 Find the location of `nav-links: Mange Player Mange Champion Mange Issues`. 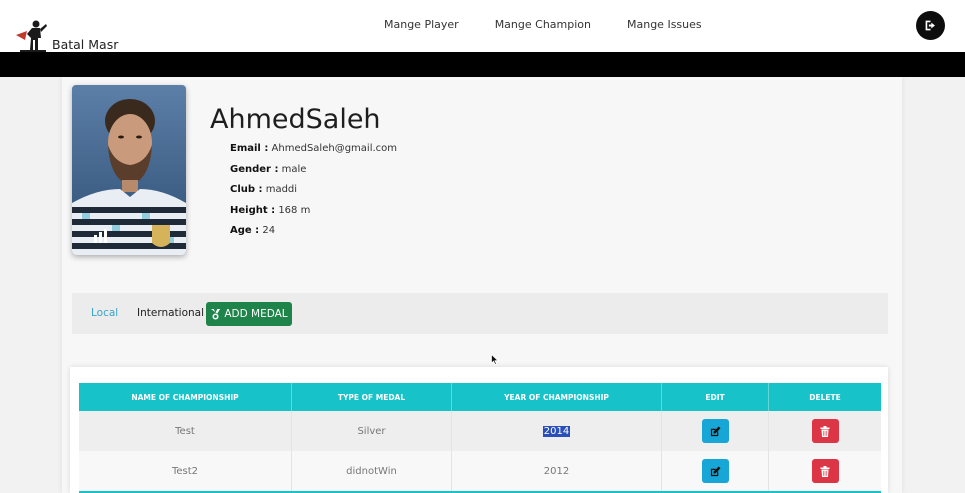

nav-links: Mange Player Mange Champion Mange Issues is located at coordinates (561, 24).